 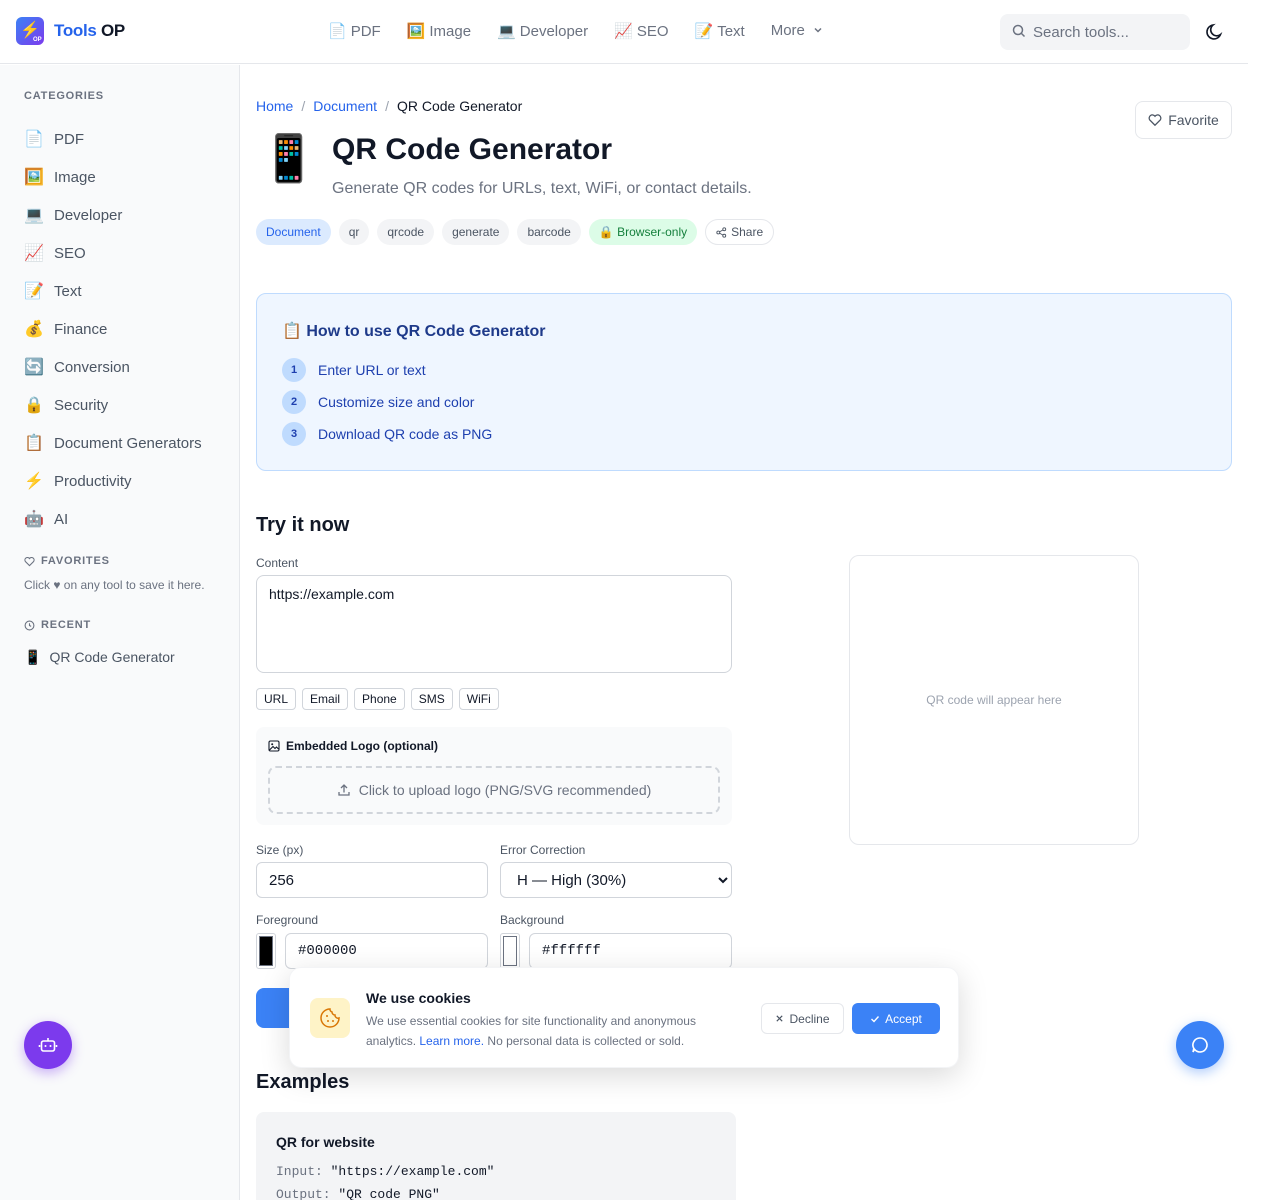 I want to click on recent-heading: RECENT, so click(x=57, y=625).